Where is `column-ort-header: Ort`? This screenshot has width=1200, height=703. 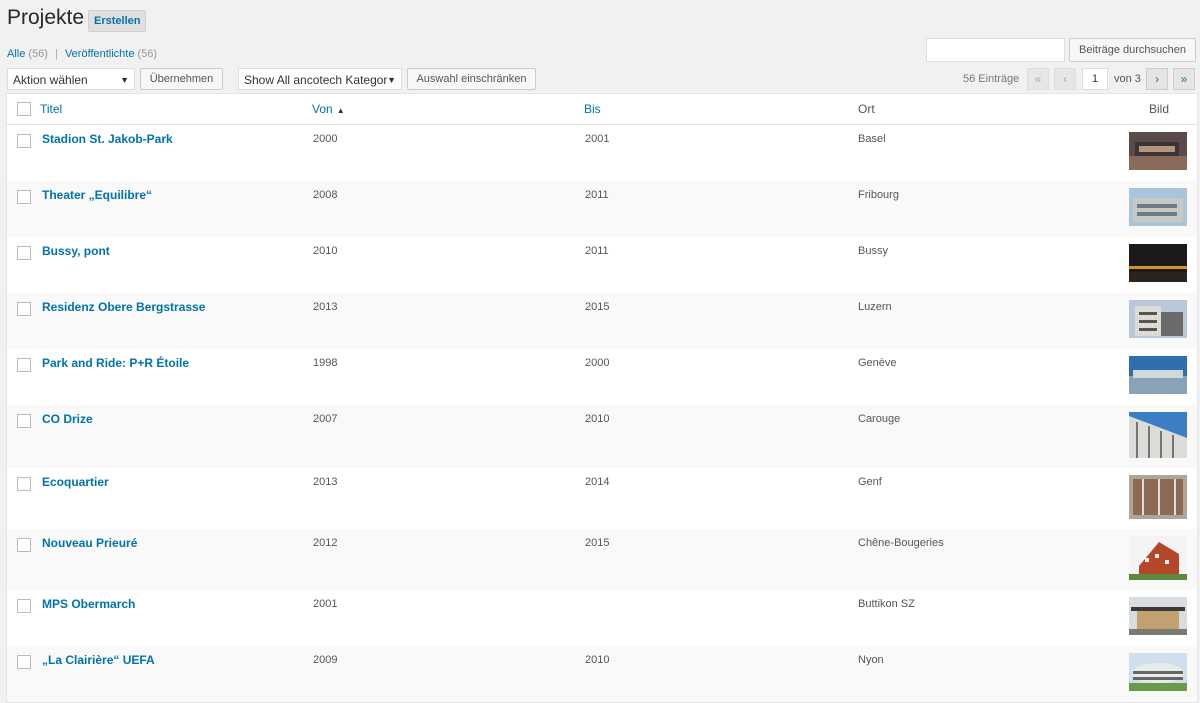
column-ort-header: Ort is located at coordinates (866, 109).